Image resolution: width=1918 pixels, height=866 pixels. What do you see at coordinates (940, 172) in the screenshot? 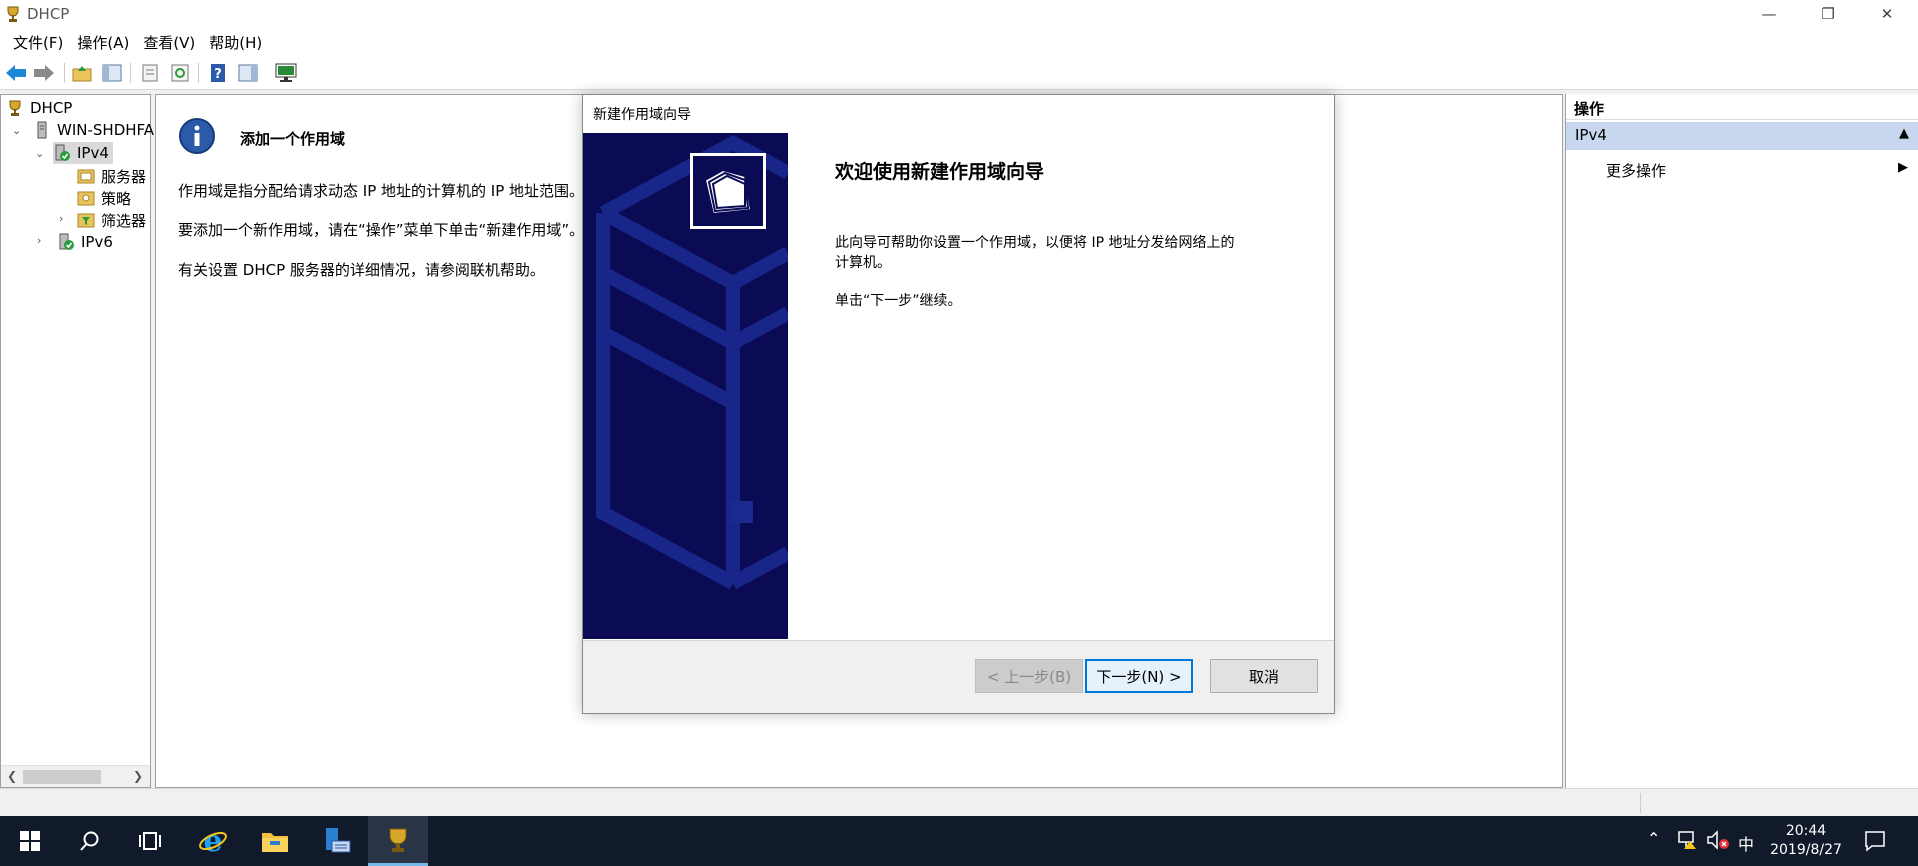
I see `wizard-heading: 欢迎使用新建作用域向导` at bounding box center [940, 172].